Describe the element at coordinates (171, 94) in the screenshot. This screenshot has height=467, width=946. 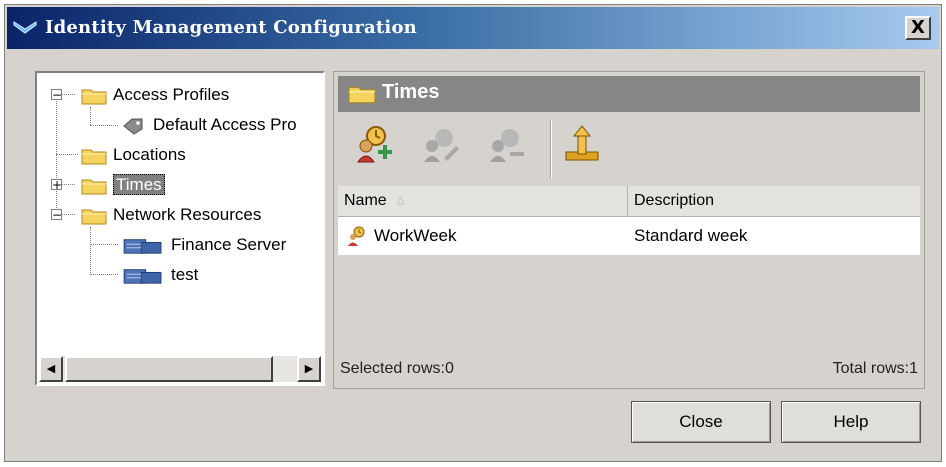
I see `tree-label: Access Profiles` at that location.